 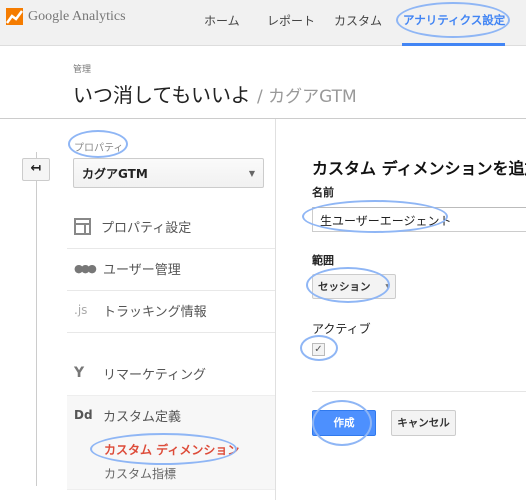 I want to click on checkmark-icon: ✓, so click(x=318, y=349).